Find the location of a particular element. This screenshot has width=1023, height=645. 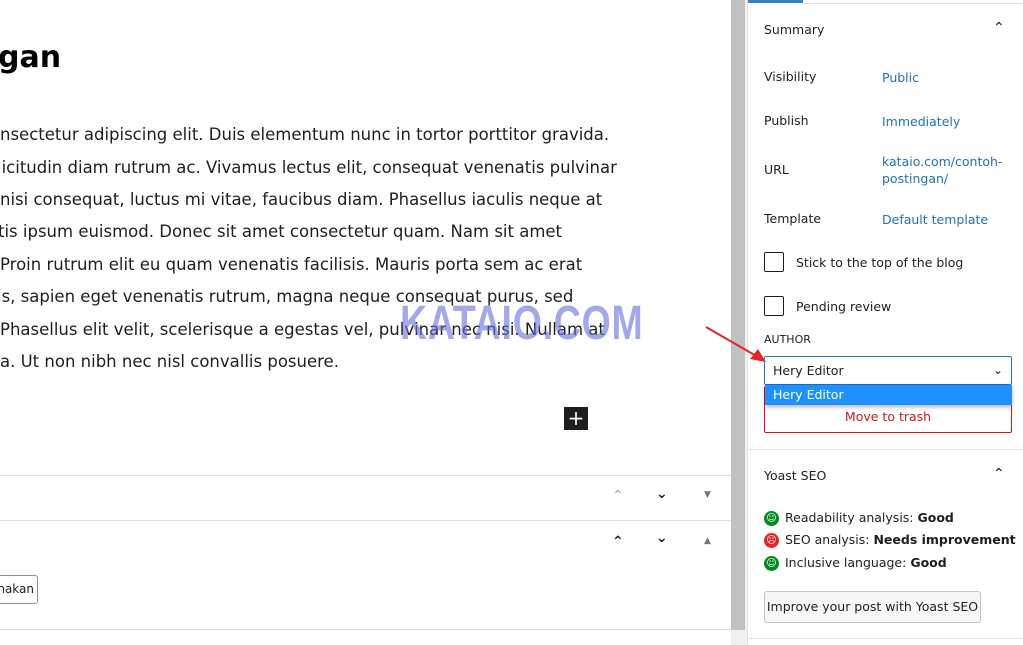

seo-value: Needs improvement is located at coordinates (944, 539).